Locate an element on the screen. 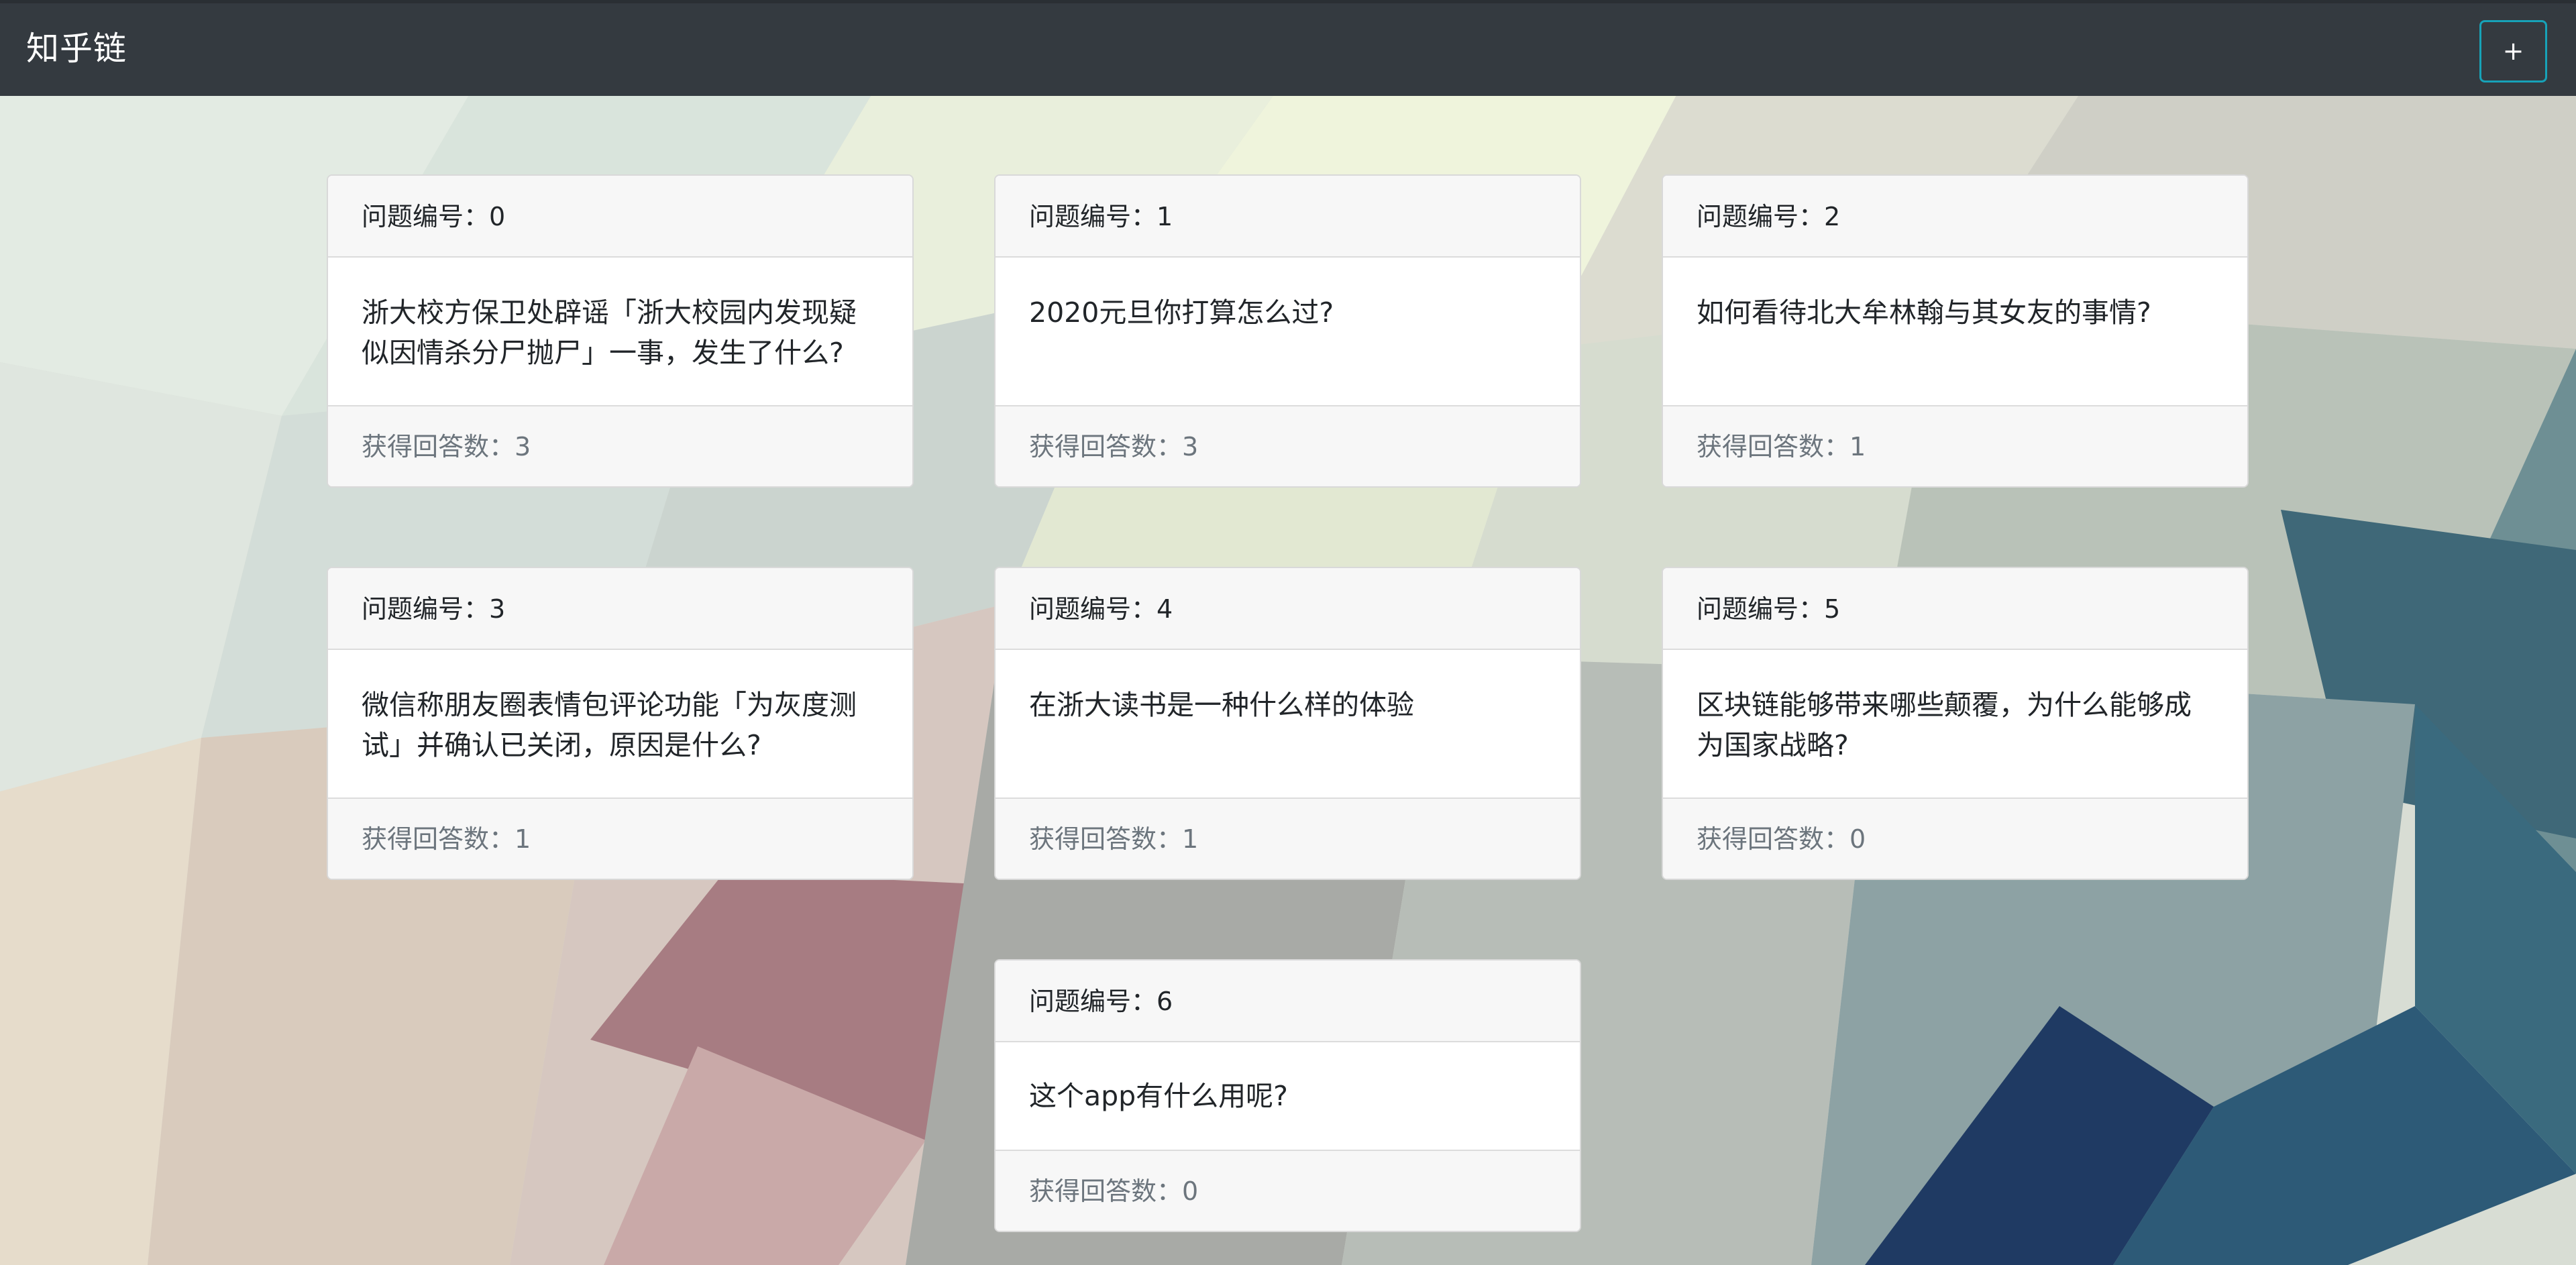 This screenshot has height=1265, width=2576. top-navbar: 知乎链 + is located at coordinates (1288, 48).